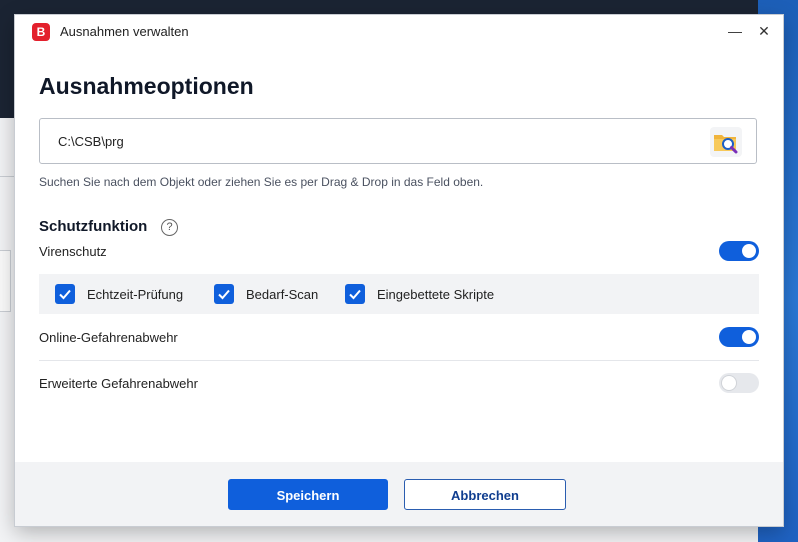  What do you see at coordinates (93, 226) in the screenshot?
I see `section-title-protection: Schutzfunktion` at bounding box center [93, 226].